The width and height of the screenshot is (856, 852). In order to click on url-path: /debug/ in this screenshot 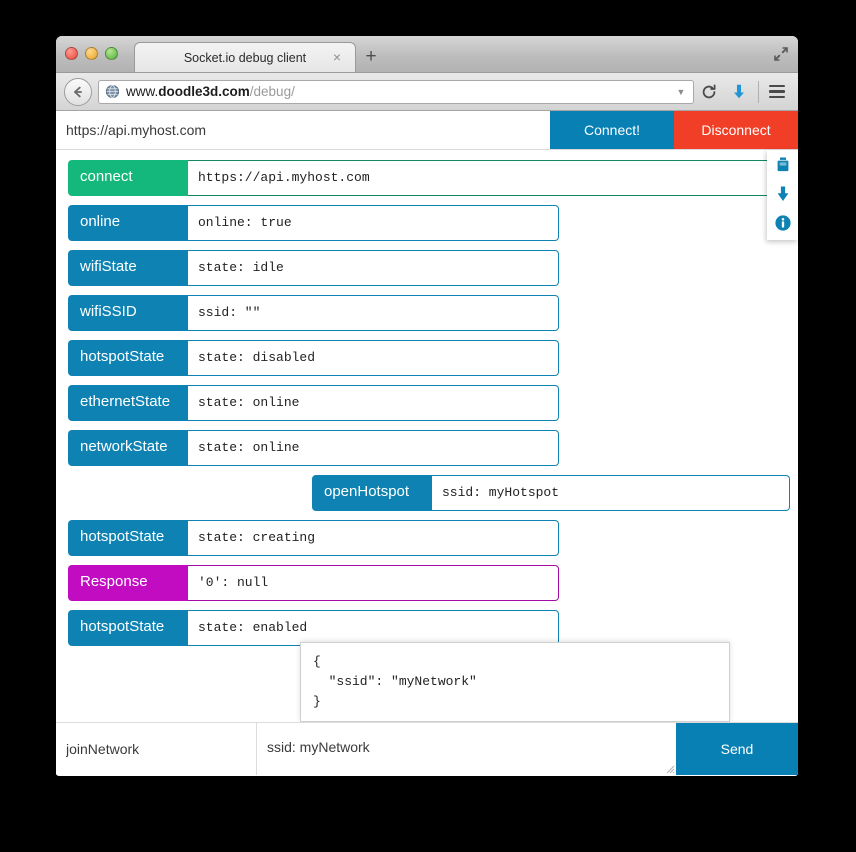, I will do `click(272, 91)`.